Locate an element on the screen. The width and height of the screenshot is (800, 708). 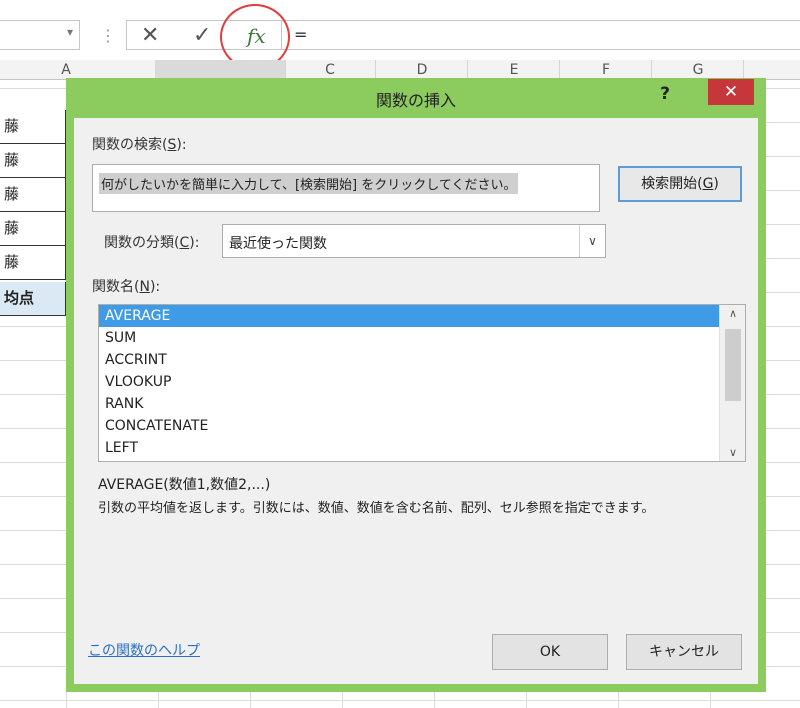
column-header-g: G is located at coordinates (698, 70).